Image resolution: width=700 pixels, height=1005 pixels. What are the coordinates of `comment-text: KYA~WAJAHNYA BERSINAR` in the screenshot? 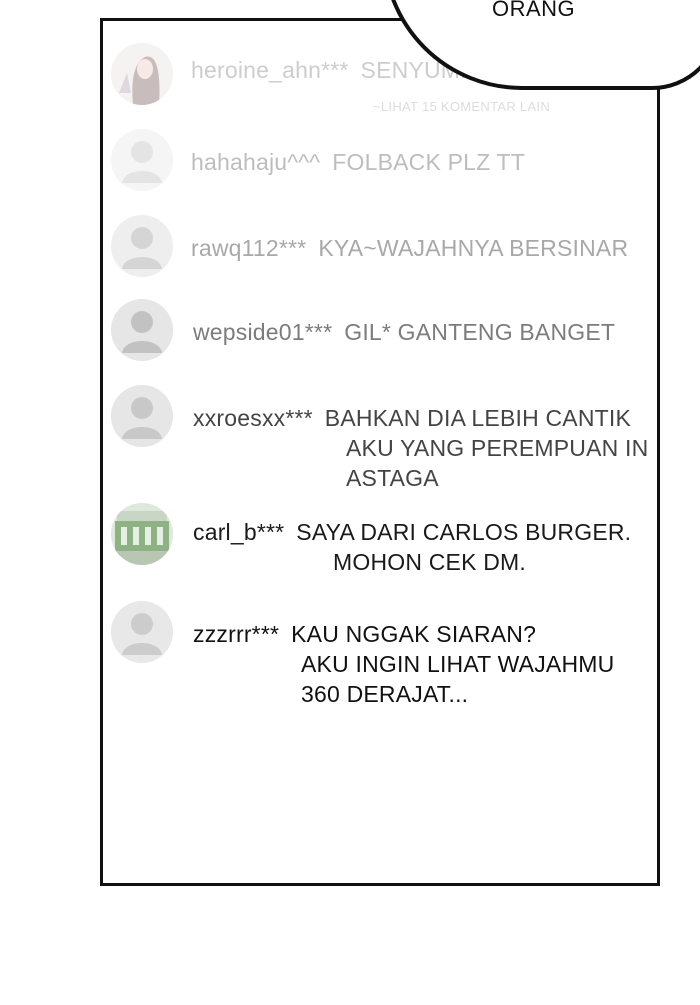 It's located at (473, 248).